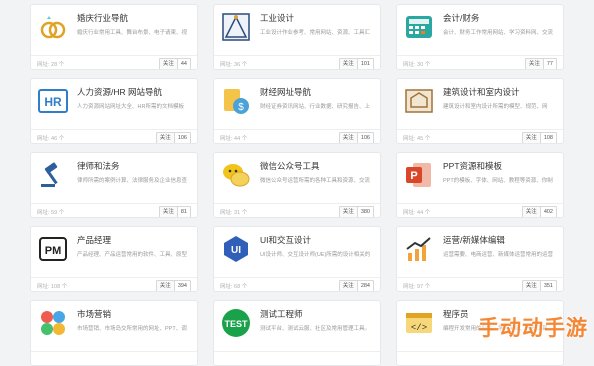  Describe the element at coordinates (548, 138) in the screenshot. I see `follow-count: 108` at that location.